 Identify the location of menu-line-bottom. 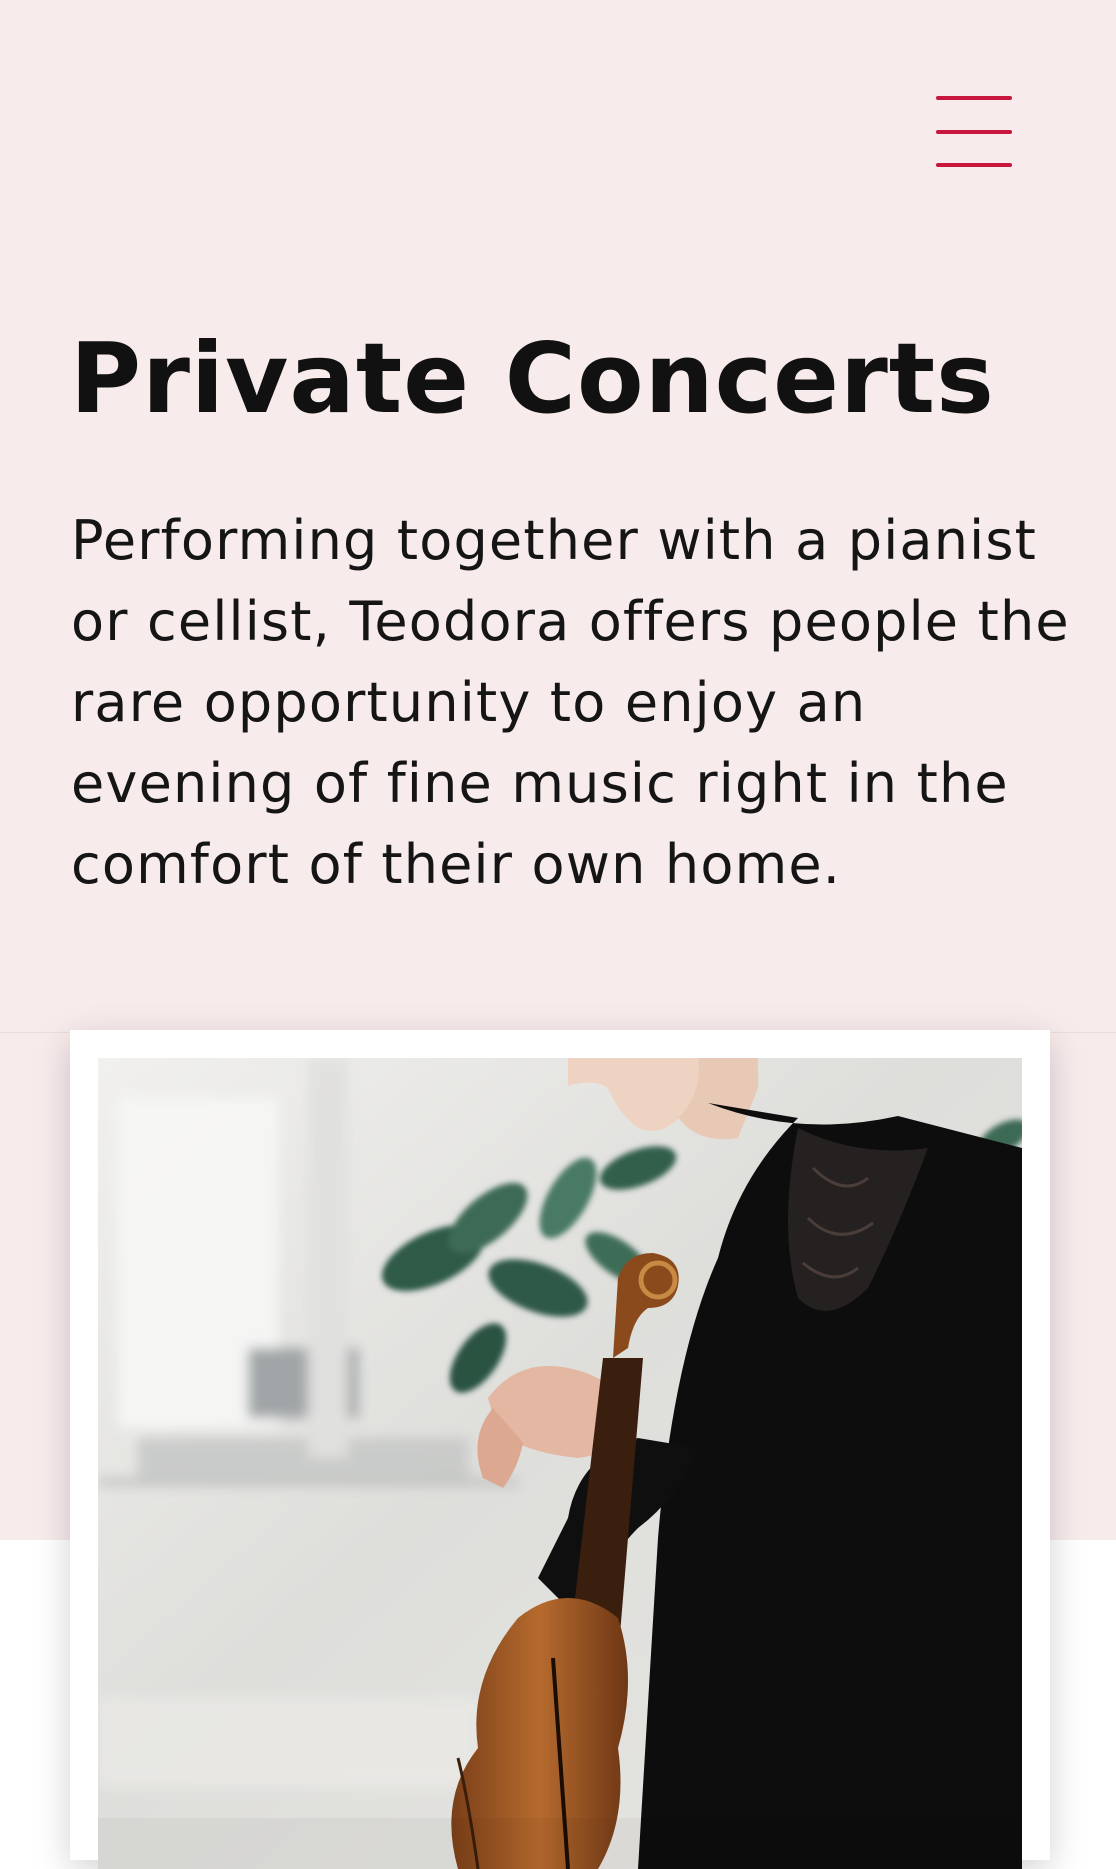
(974, 165).